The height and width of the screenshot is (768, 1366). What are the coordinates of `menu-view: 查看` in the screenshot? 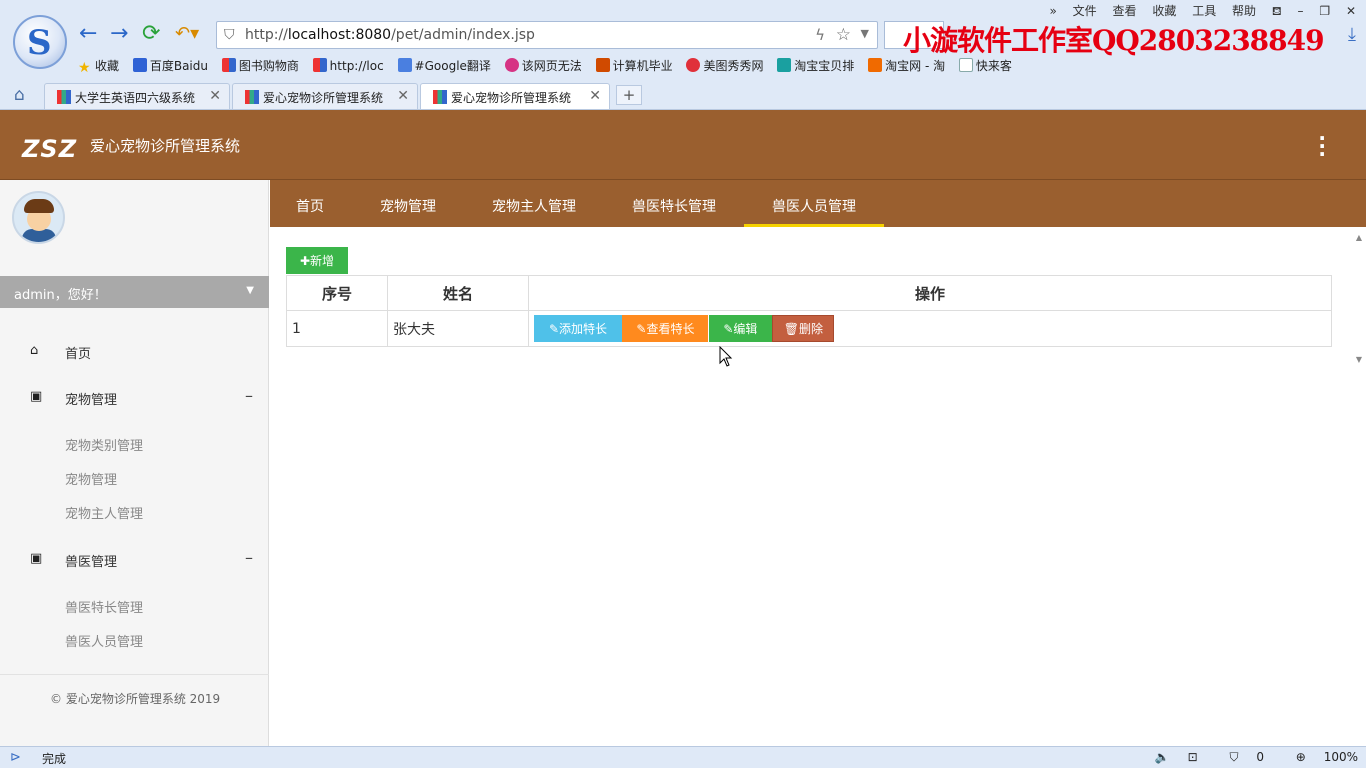 It's located at (1125, 11).